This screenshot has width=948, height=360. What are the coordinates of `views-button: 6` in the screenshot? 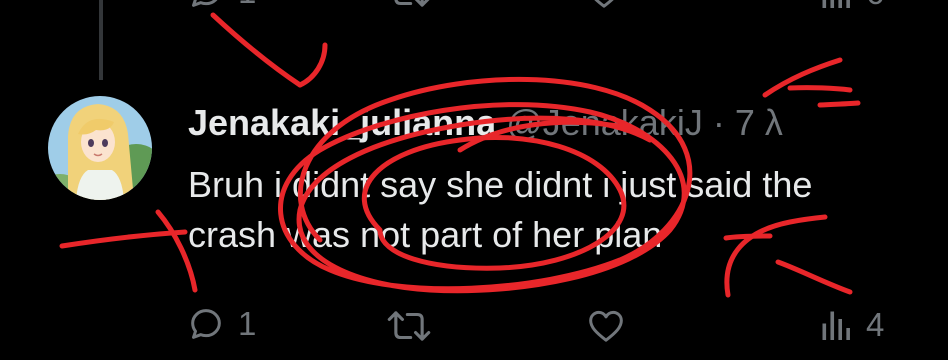 It's located at (851, 6).